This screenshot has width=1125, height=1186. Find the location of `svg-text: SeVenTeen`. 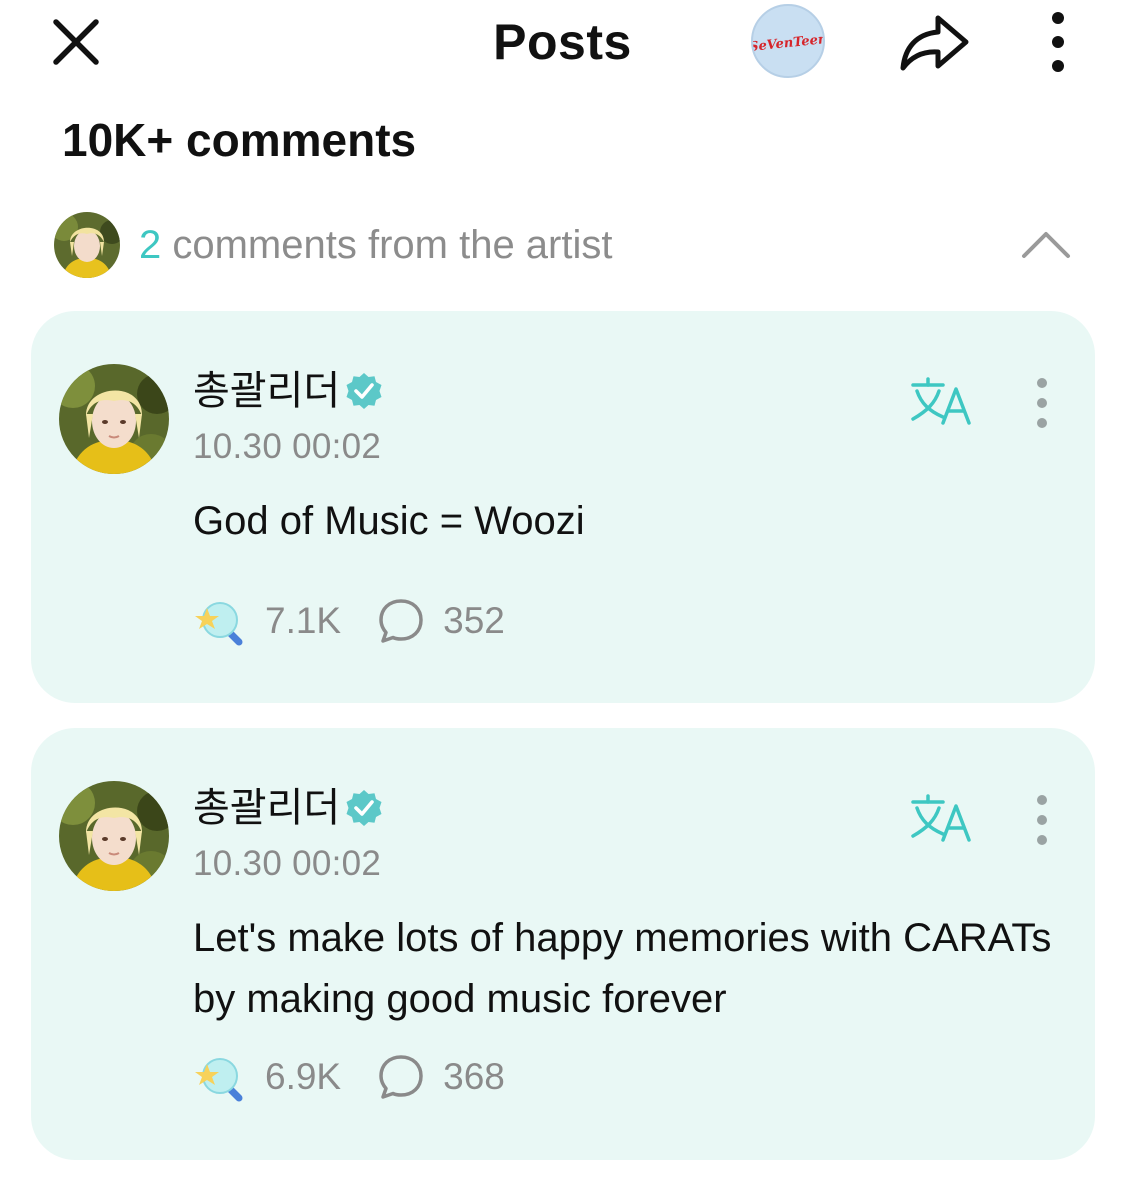

svg-text: SeVenTeen is located at coordinates (788, 43).